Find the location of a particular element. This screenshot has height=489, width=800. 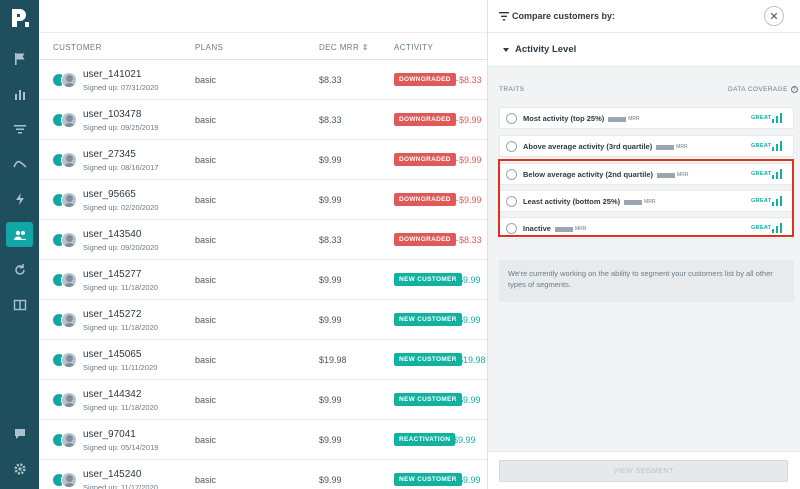

sidebar-item-flag is located at coordinates (19, 58).